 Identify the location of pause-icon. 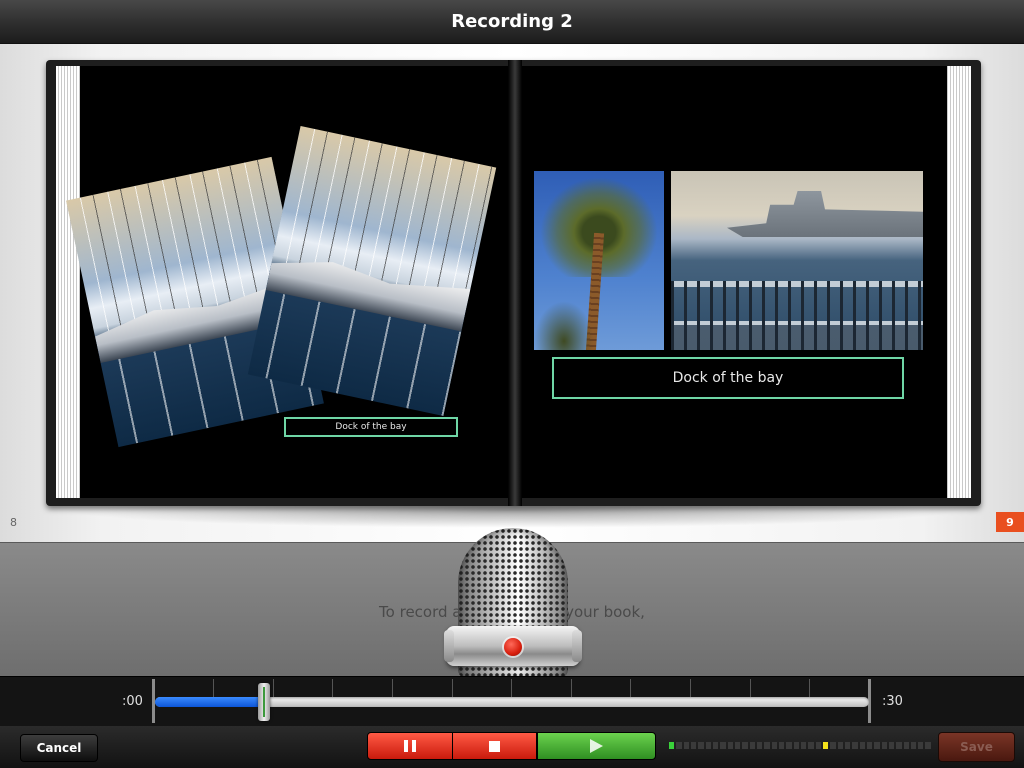
(410, 746).